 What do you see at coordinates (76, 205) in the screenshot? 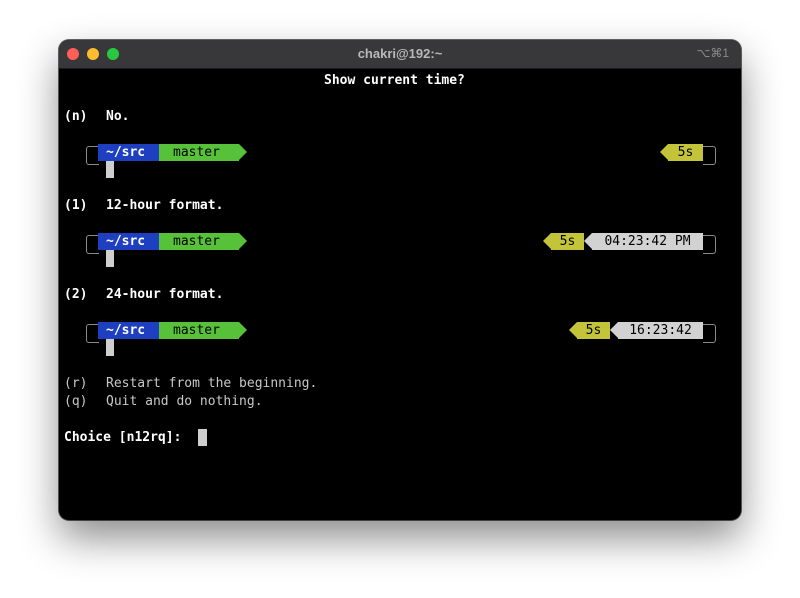
I see `option-key: (1)` at bounding box center [76, 205].